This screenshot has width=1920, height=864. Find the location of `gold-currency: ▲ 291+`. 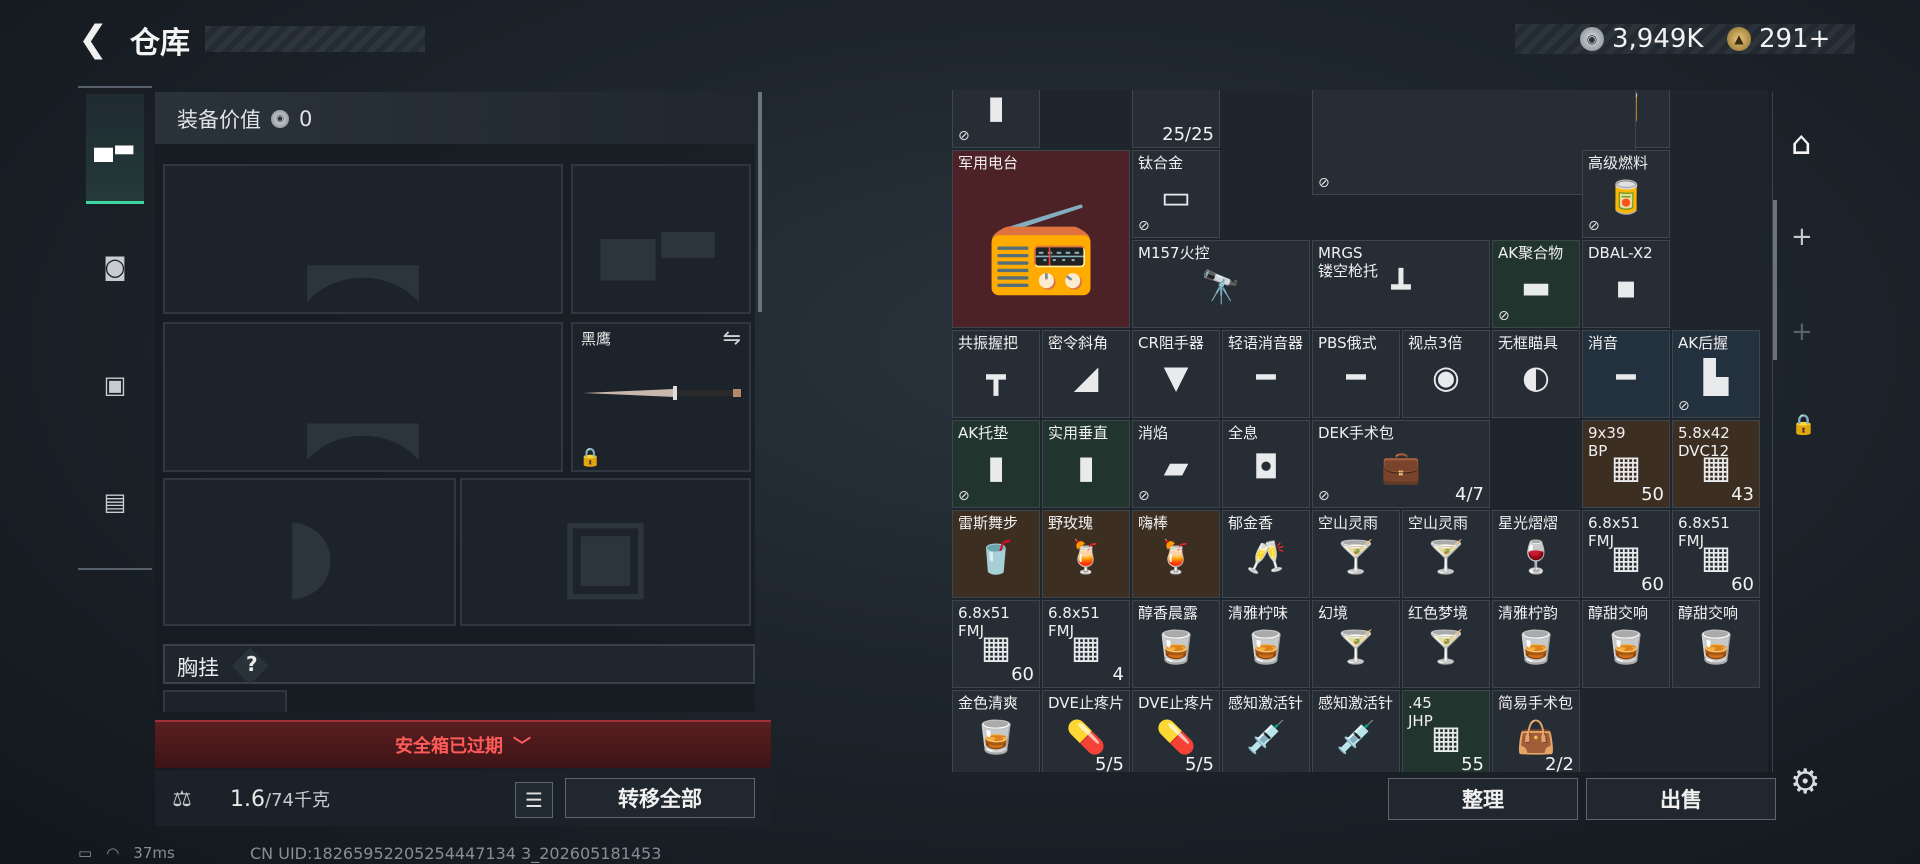

gold-currency: ▲ 291+ is located at coordinates (1778, 39).